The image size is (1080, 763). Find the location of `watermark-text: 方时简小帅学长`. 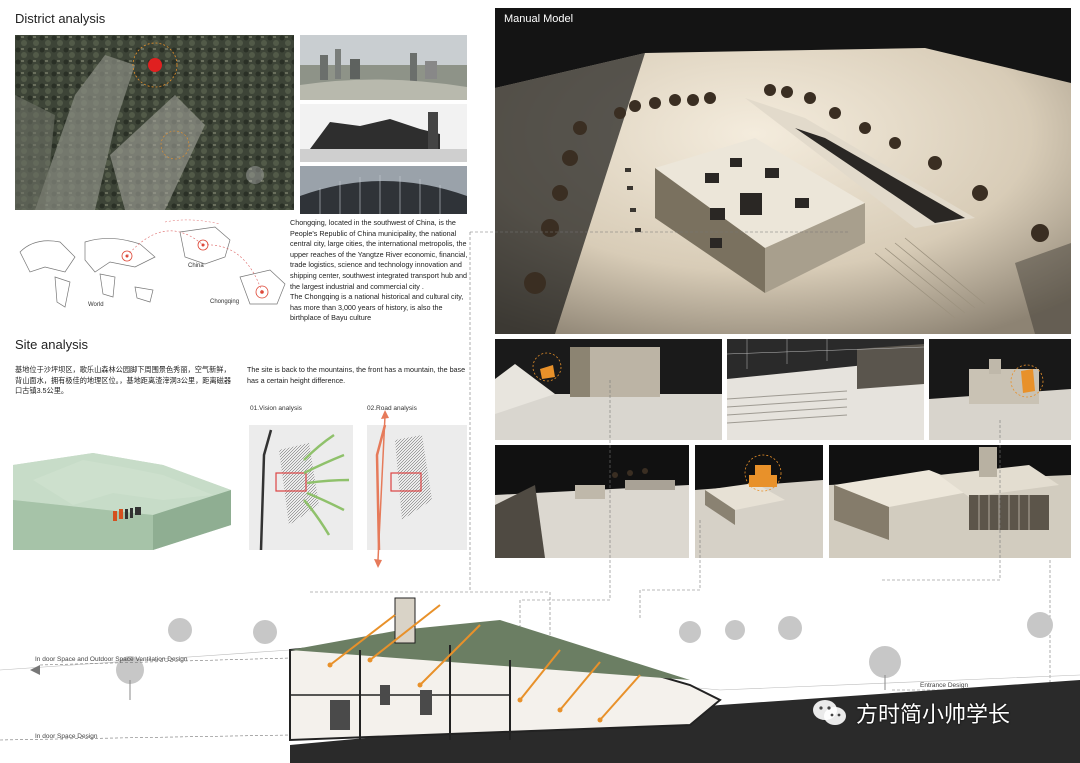

watermark-text: 方时简小帅学长 is located at coordinates (933, 715).